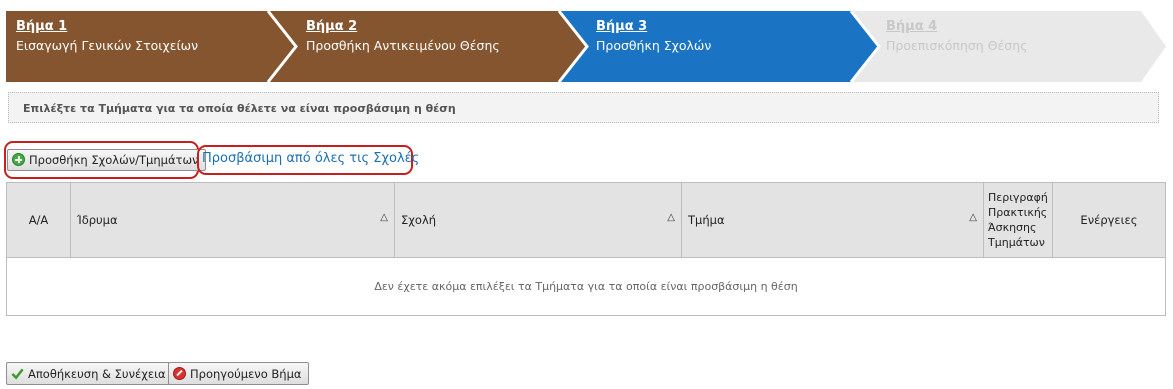 This screenshot has width=1173, height=389. What do you see at coordinates (653, 36) in the screenshot?
I see `step-3: Βήμα 3 Προσθήκη Σχολών` at bounding box center [653, 36].